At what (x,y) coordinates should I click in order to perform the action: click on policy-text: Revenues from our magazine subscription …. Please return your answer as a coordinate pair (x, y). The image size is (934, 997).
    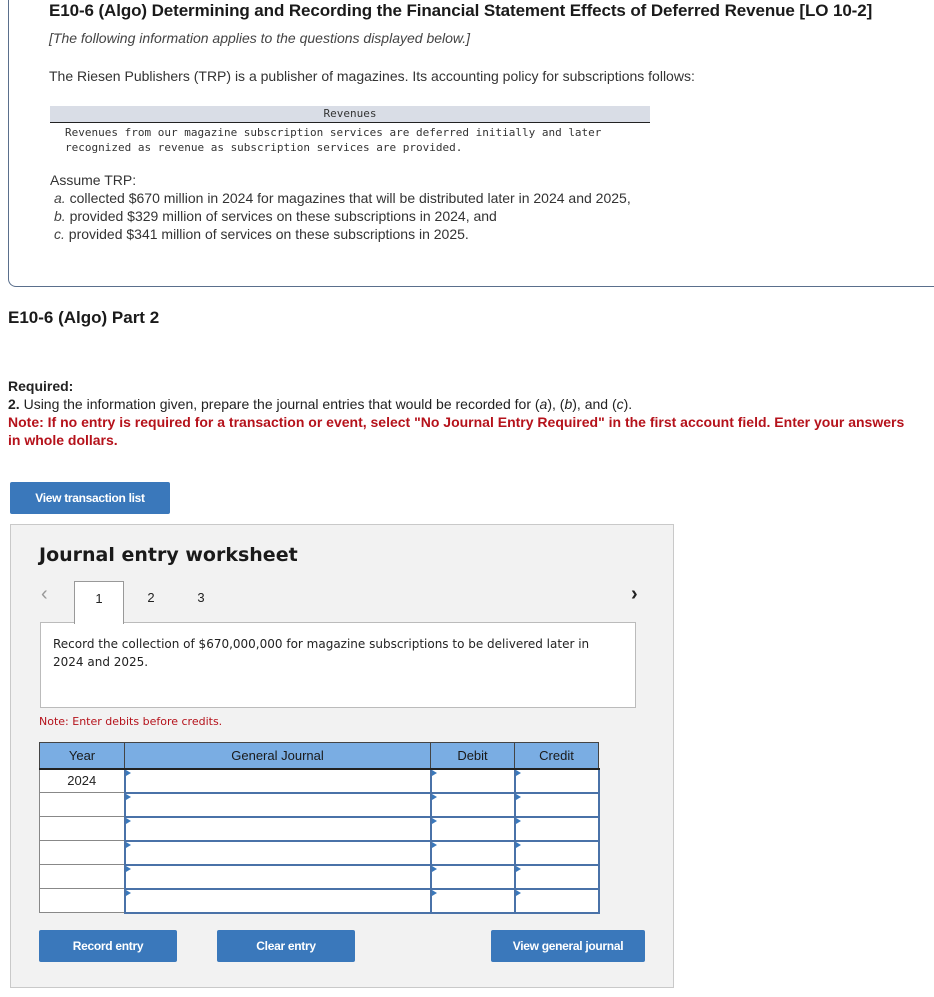
    Looking at the image, I should click on (350, 139).